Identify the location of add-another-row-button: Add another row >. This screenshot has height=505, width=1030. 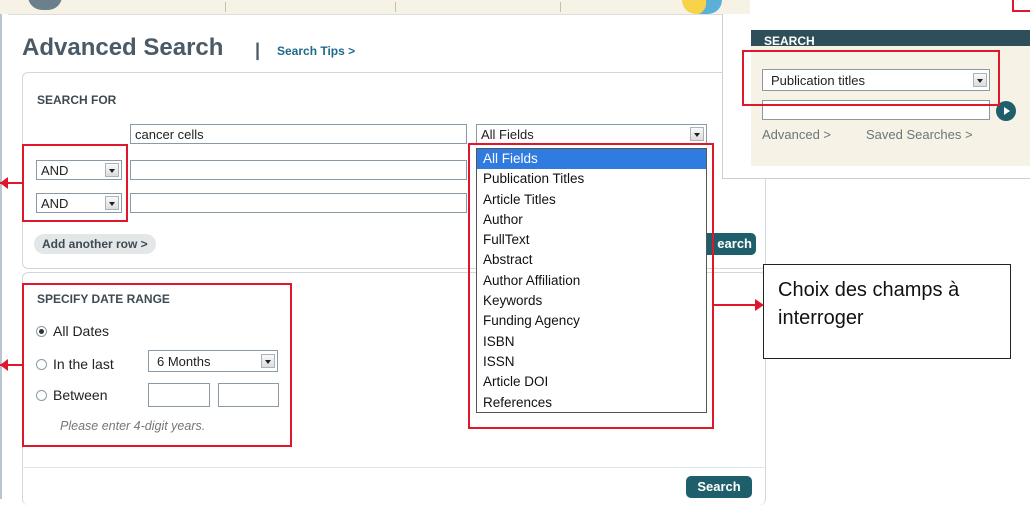
(95, 244).